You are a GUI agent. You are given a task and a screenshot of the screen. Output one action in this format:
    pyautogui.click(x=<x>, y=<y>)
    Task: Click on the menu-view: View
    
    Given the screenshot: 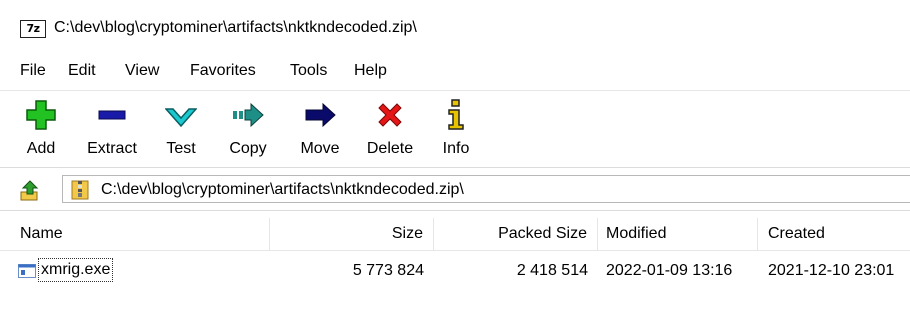 What is the action you would take?
    pyautogui.click(x=142, y=71)
    